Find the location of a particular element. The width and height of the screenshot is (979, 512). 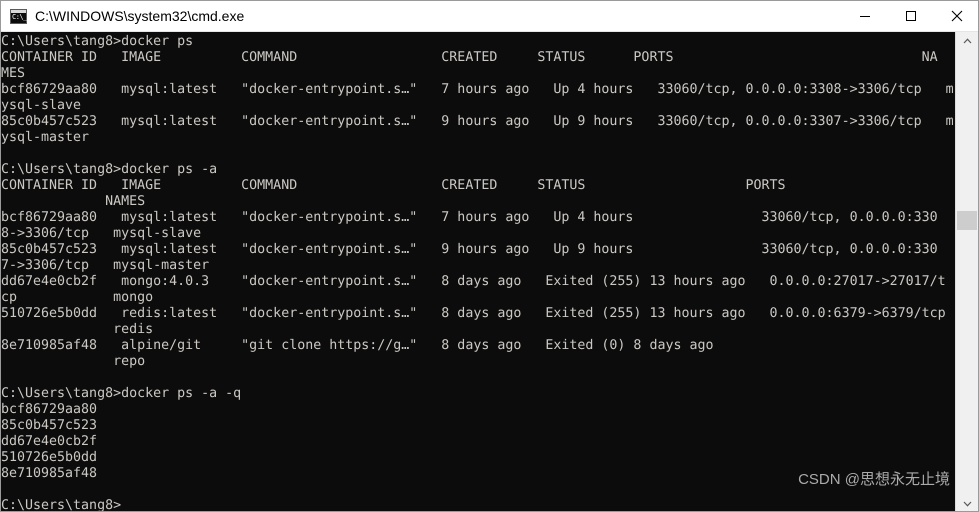

chevron-down-icon is located at coordinates (967, 504).